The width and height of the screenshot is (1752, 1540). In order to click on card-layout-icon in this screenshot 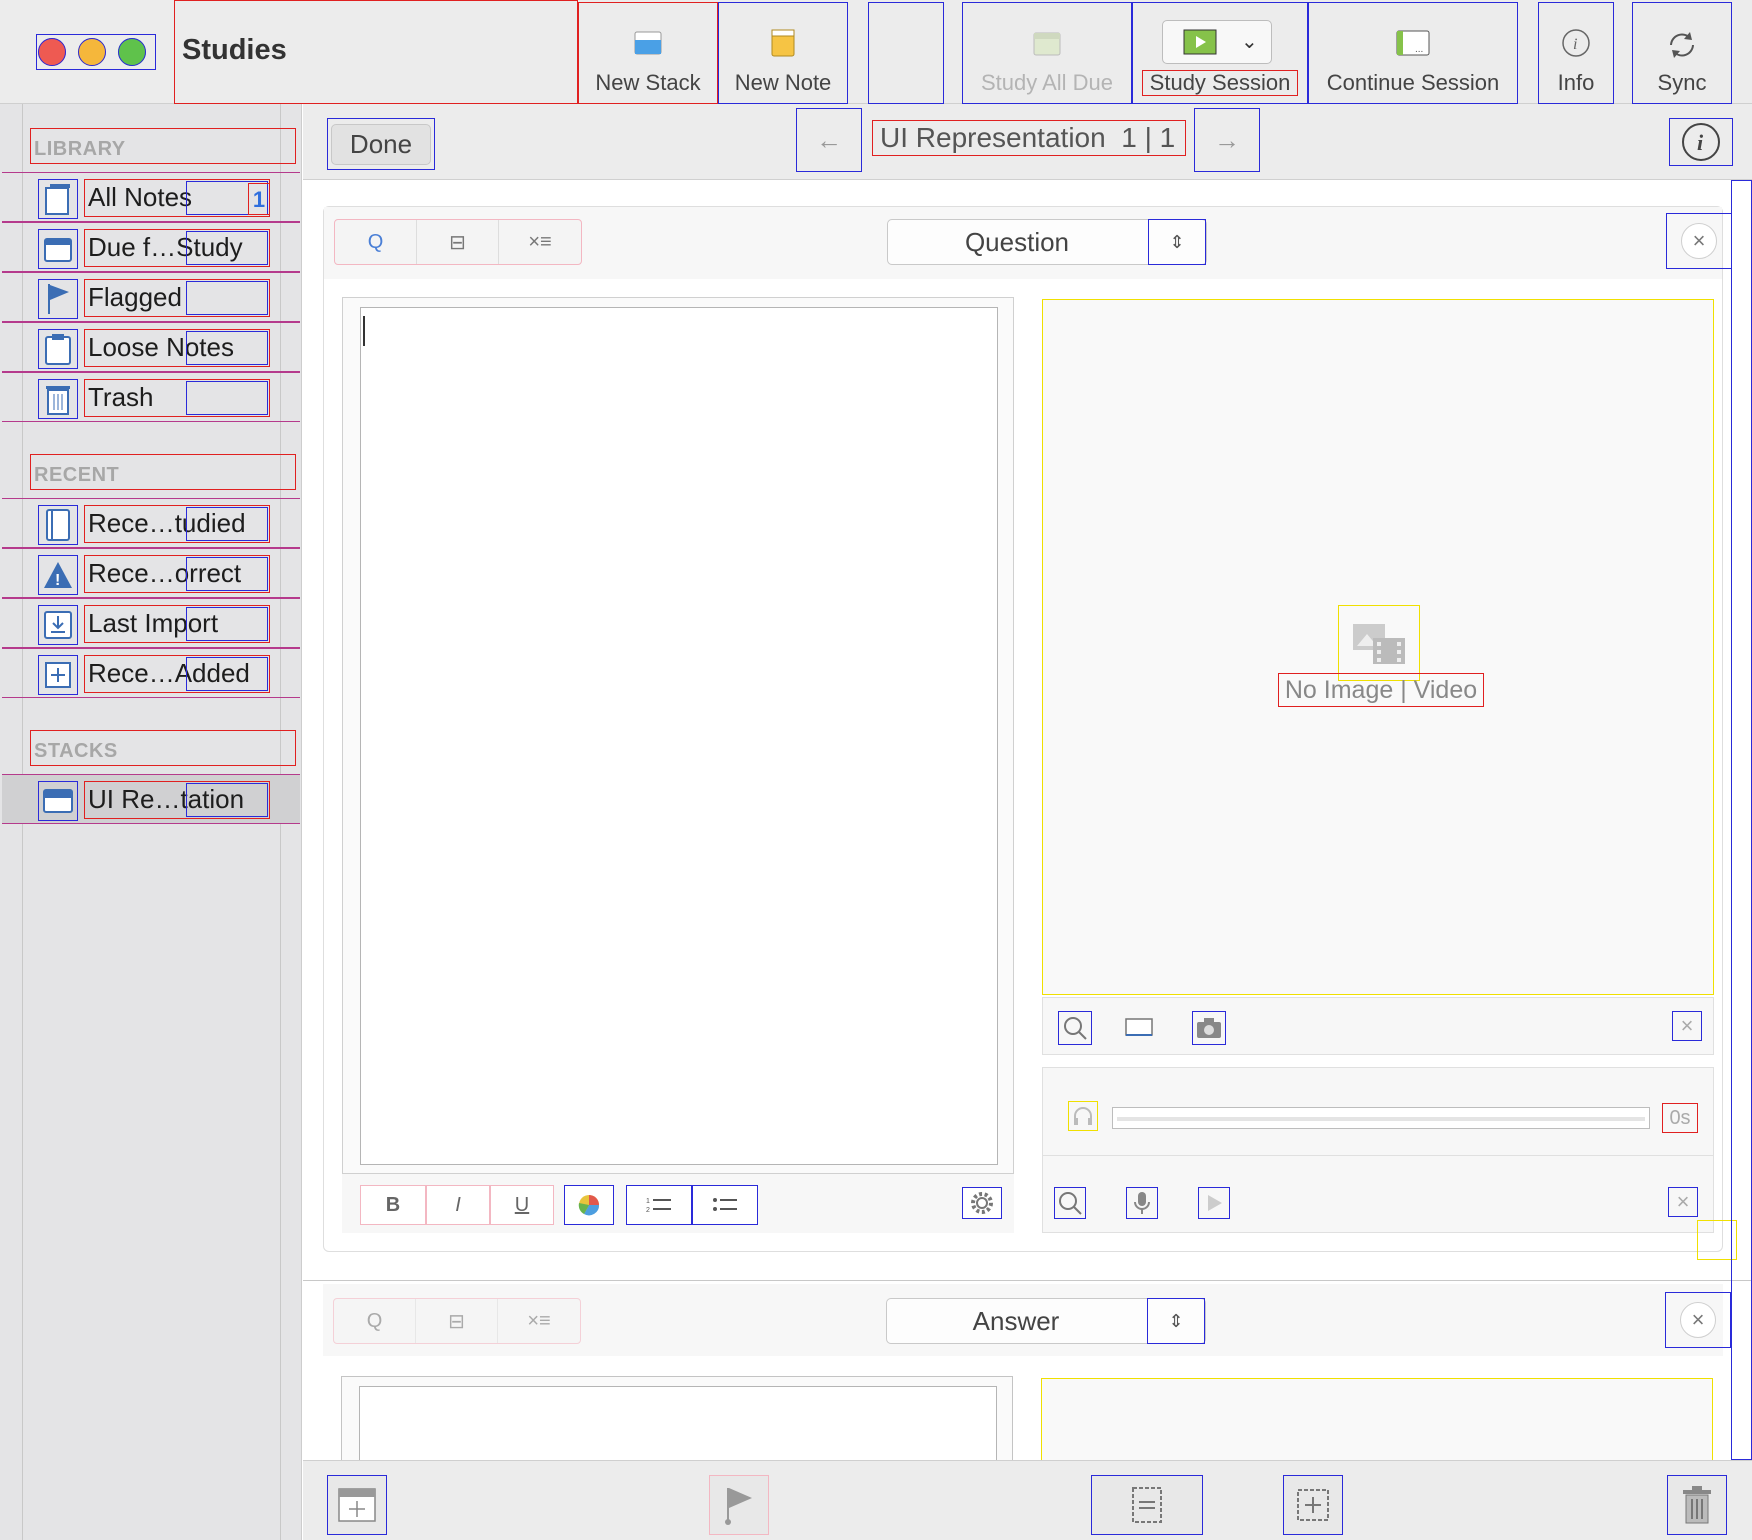, I will do `click(1147, 1505)`.